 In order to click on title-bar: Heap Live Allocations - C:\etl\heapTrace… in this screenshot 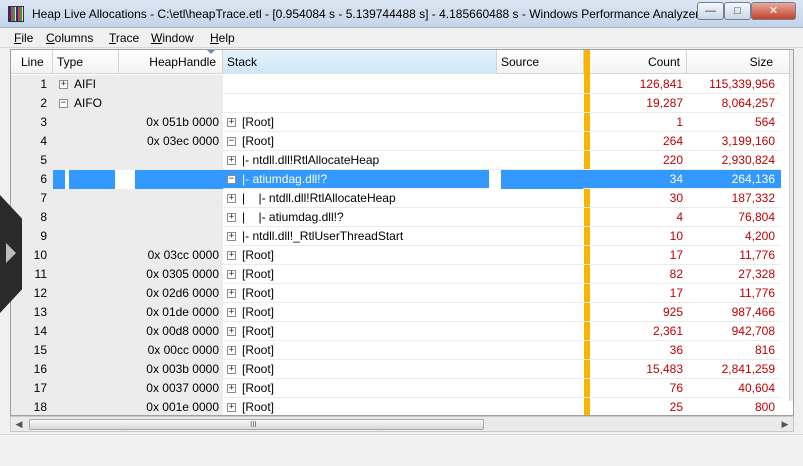, I will do `click(401, 14)`.